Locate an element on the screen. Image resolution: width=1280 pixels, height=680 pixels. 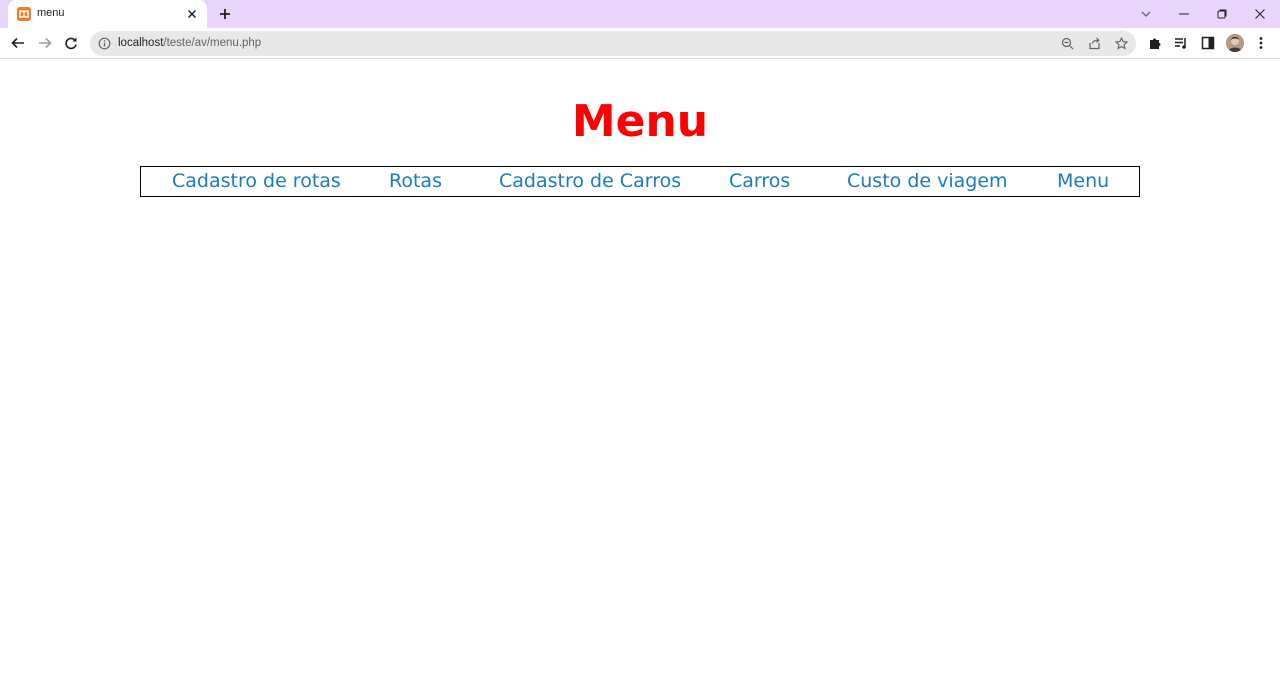
address-bar: localhost/teste/av/menu.php is located at coordinates (613, 43).